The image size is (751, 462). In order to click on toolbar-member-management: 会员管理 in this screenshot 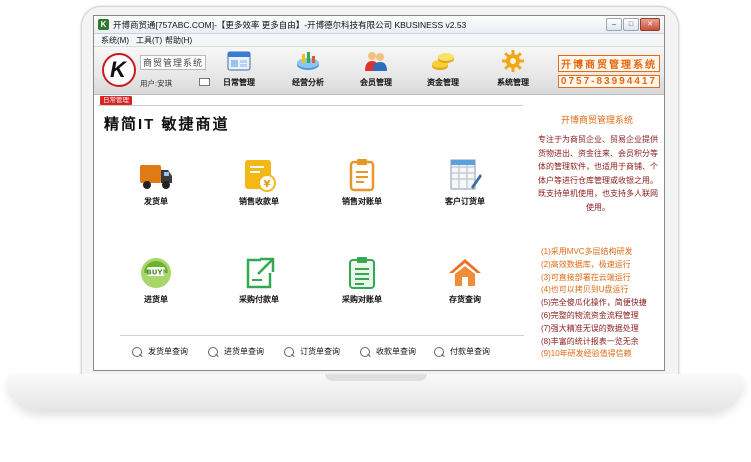, I will do `click(376, 69)`.